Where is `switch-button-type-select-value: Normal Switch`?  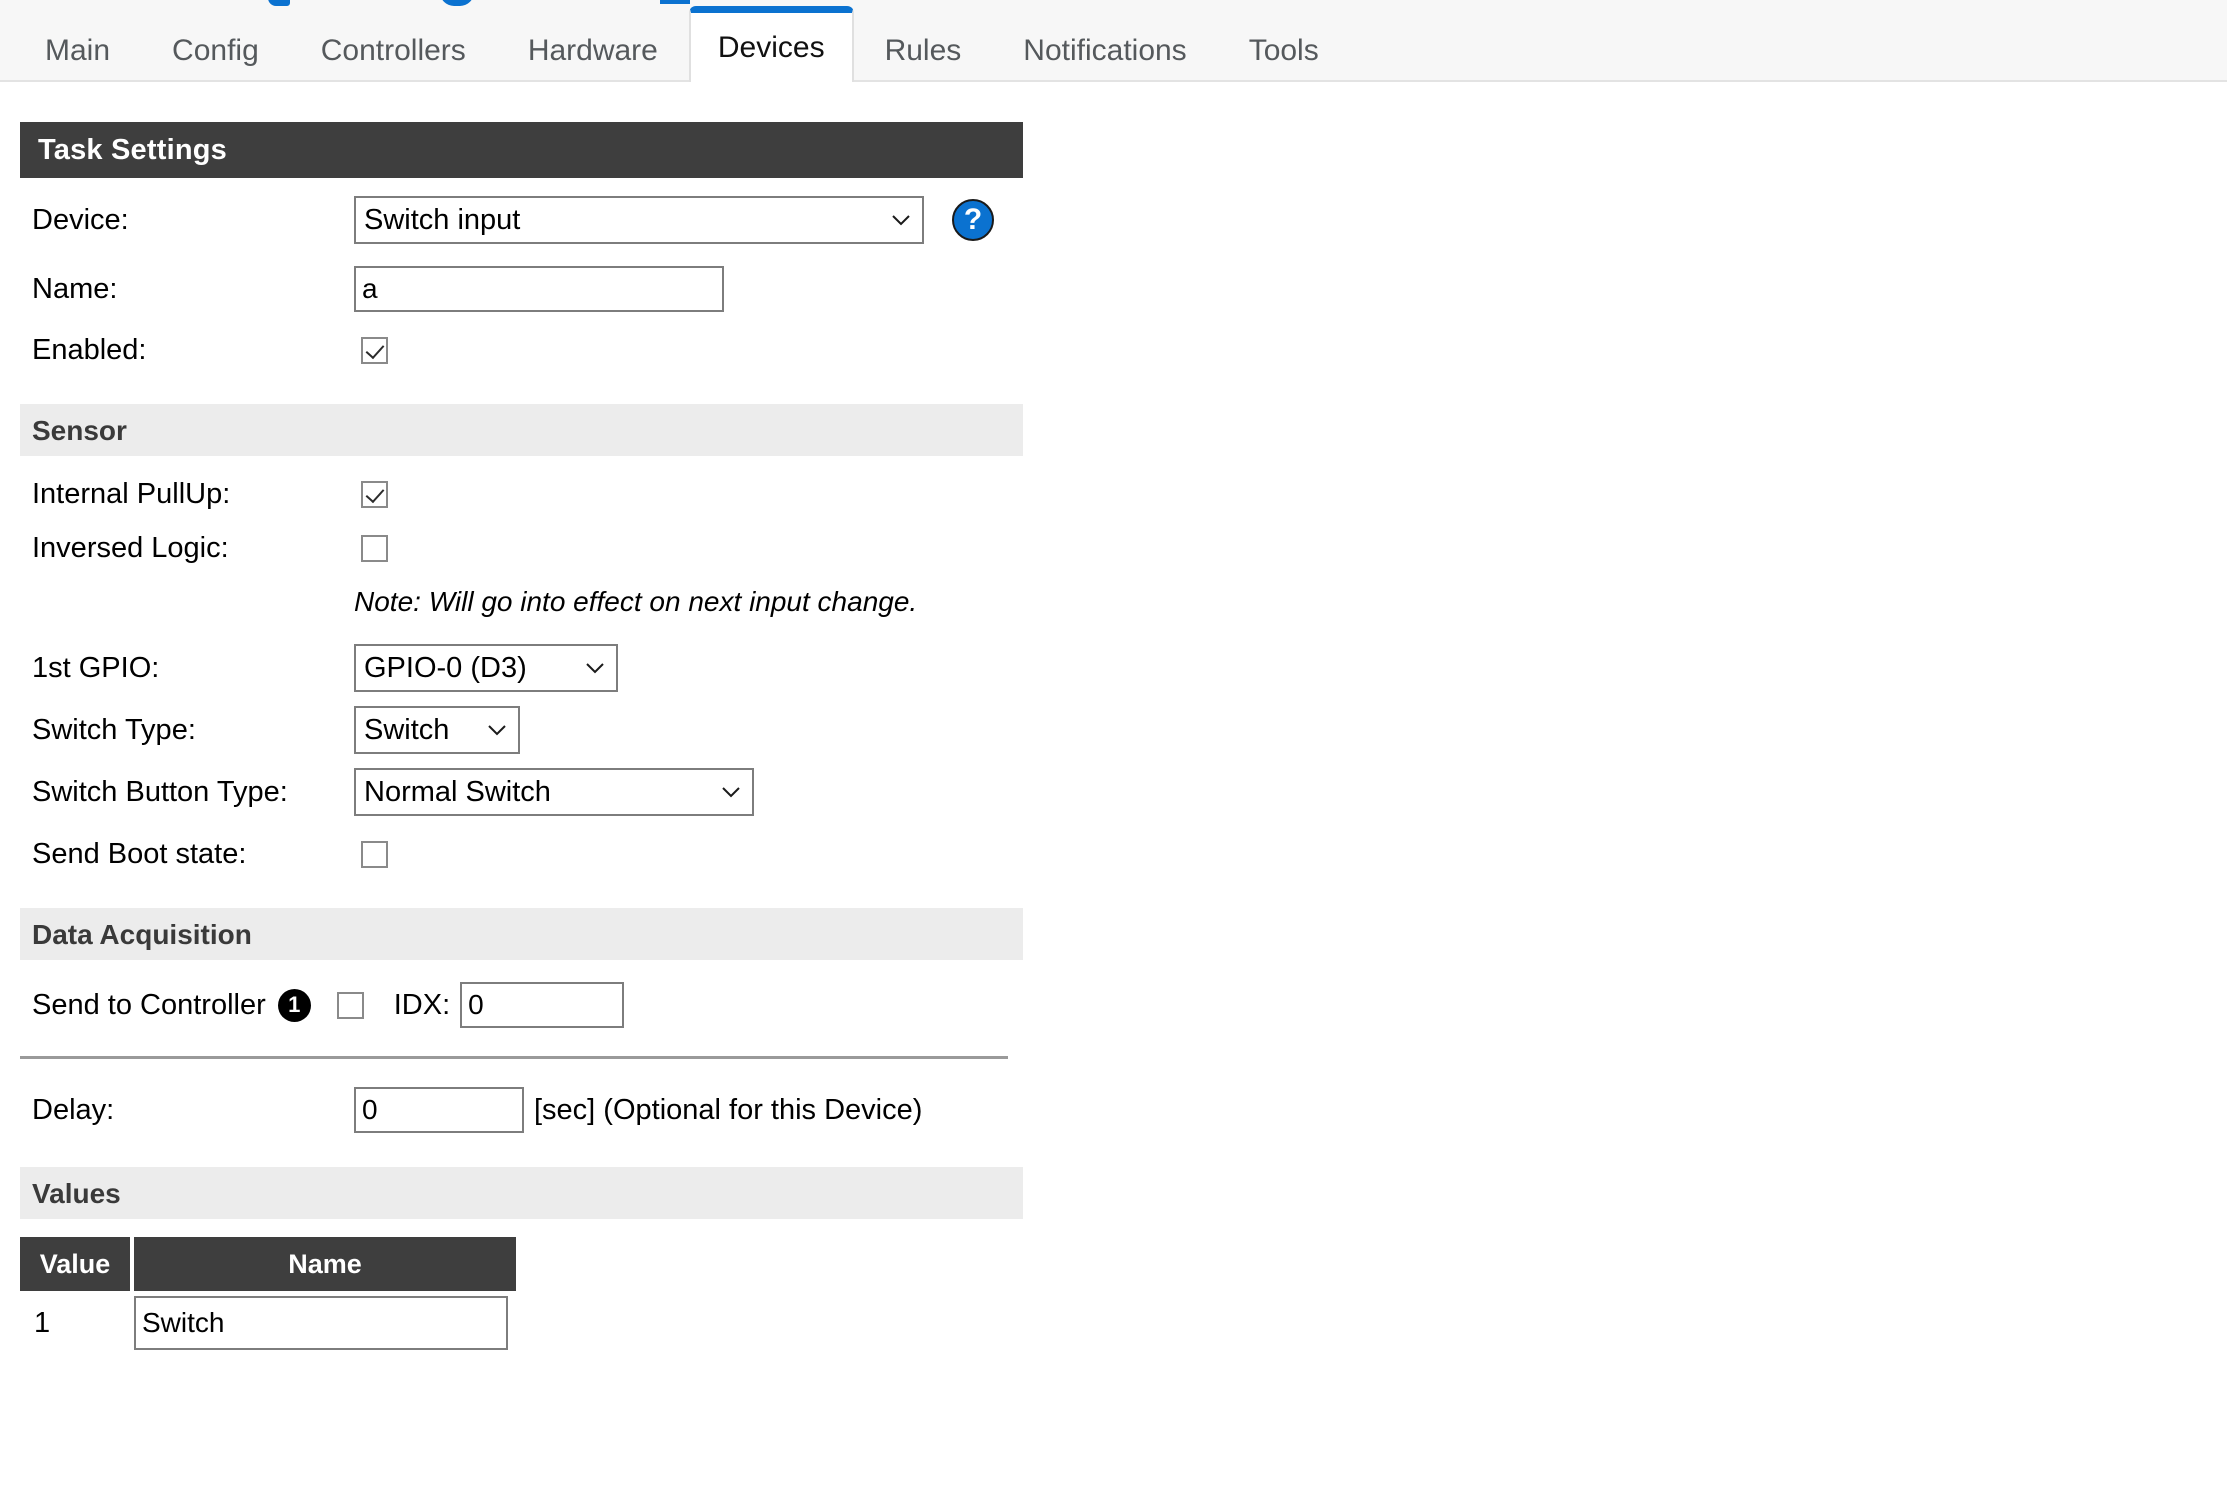
switch-button-type-select-value: Normal Switch is located at coordinates (457, 791).